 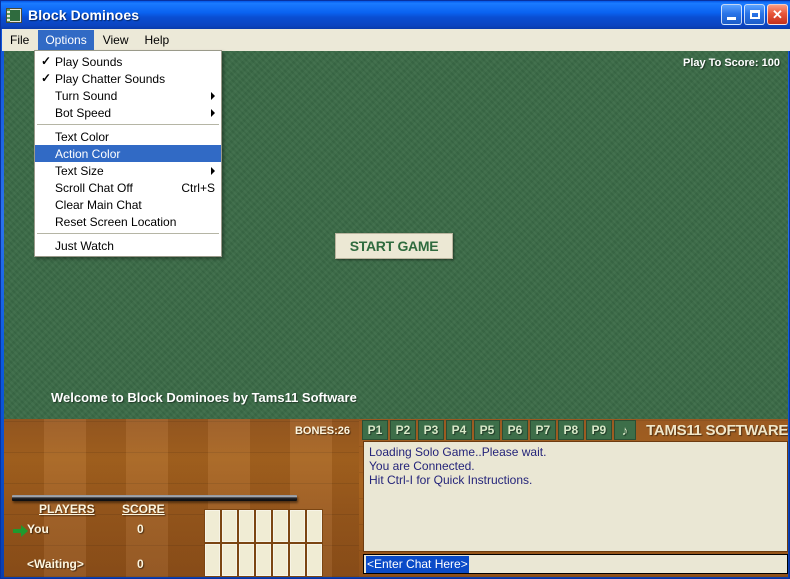 What do you see at coordinates (717, 430) in the screenshot?
I see `brand-label: TAMS11 SOFTWARE` at bounding box center [717, 430].